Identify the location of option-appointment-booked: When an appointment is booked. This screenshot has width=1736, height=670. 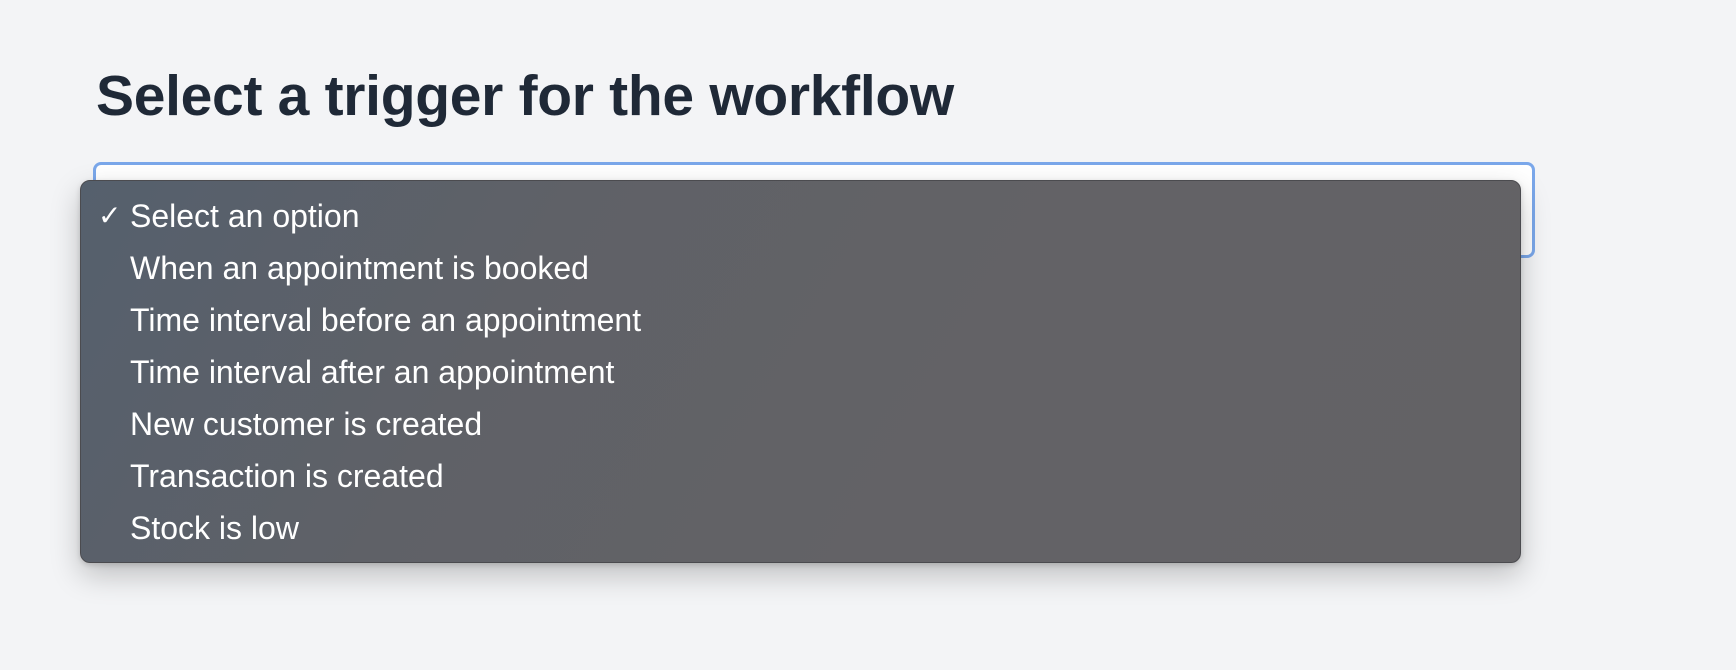
(800, 268).